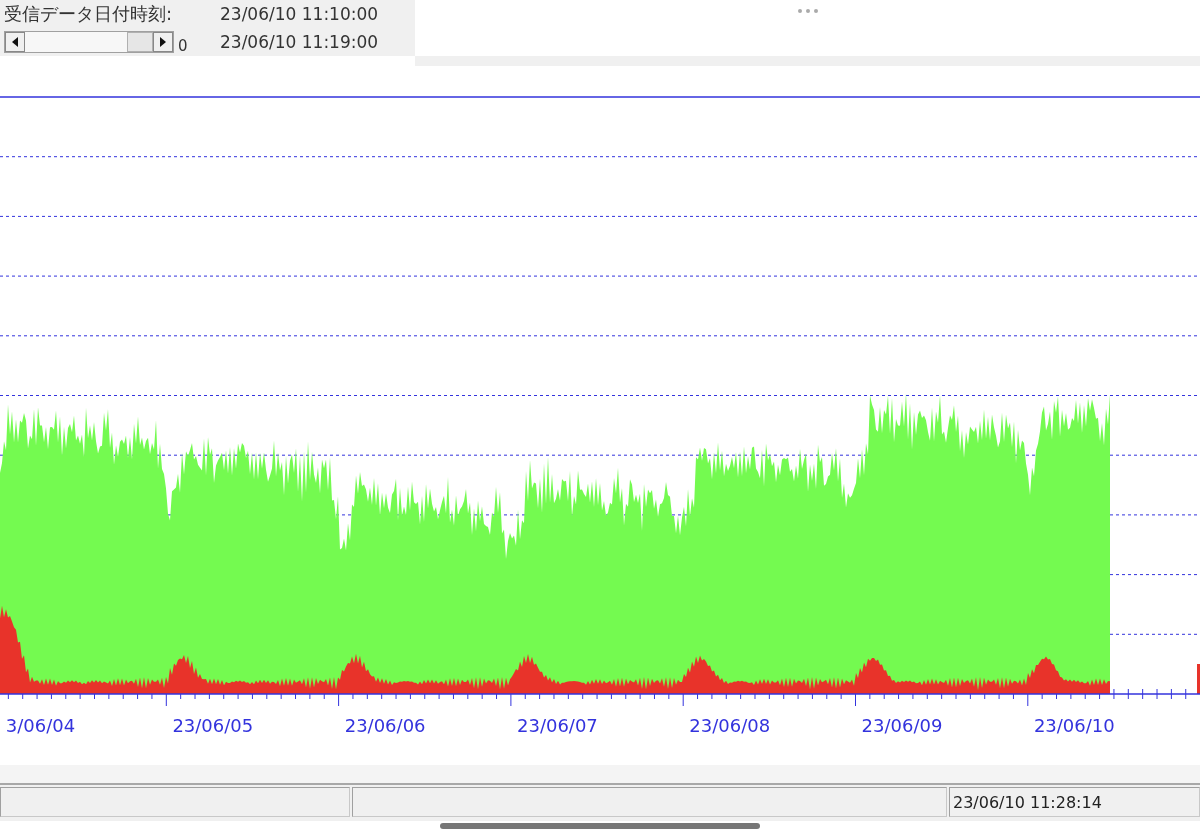 The height and width of the screenshot is (834, 1200). I want to click on left-triangle-icon, so click(15, 42).